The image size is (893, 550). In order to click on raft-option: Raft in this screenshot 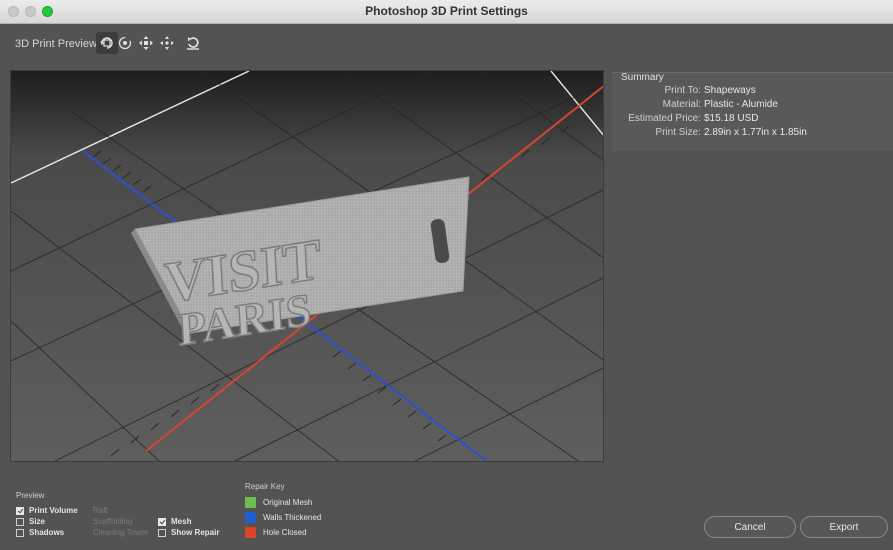, I will do `click(100, 510)`.